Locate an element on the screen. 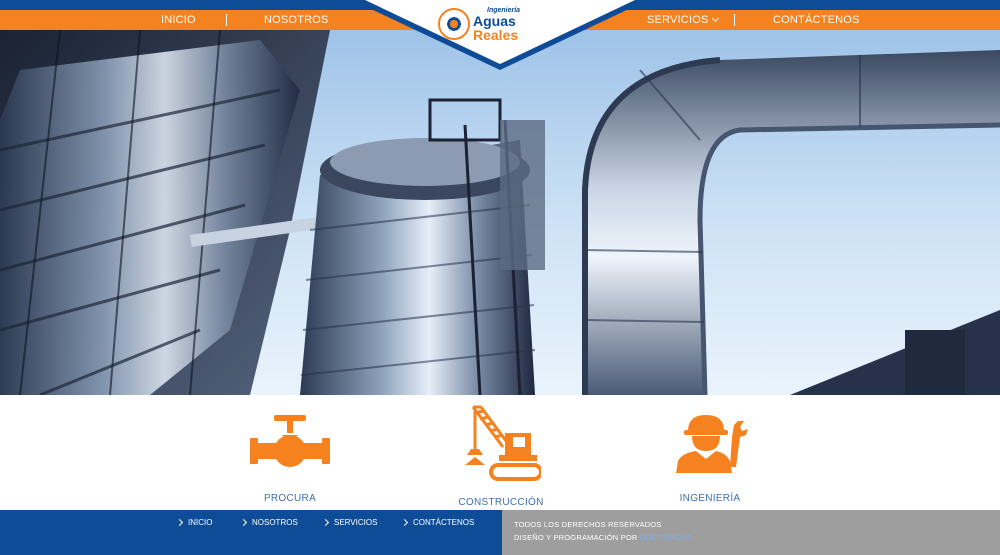 The width and height of the screenshot is (1000, 555). logo-word-reales: Reales is located at coordinates (496, 34).